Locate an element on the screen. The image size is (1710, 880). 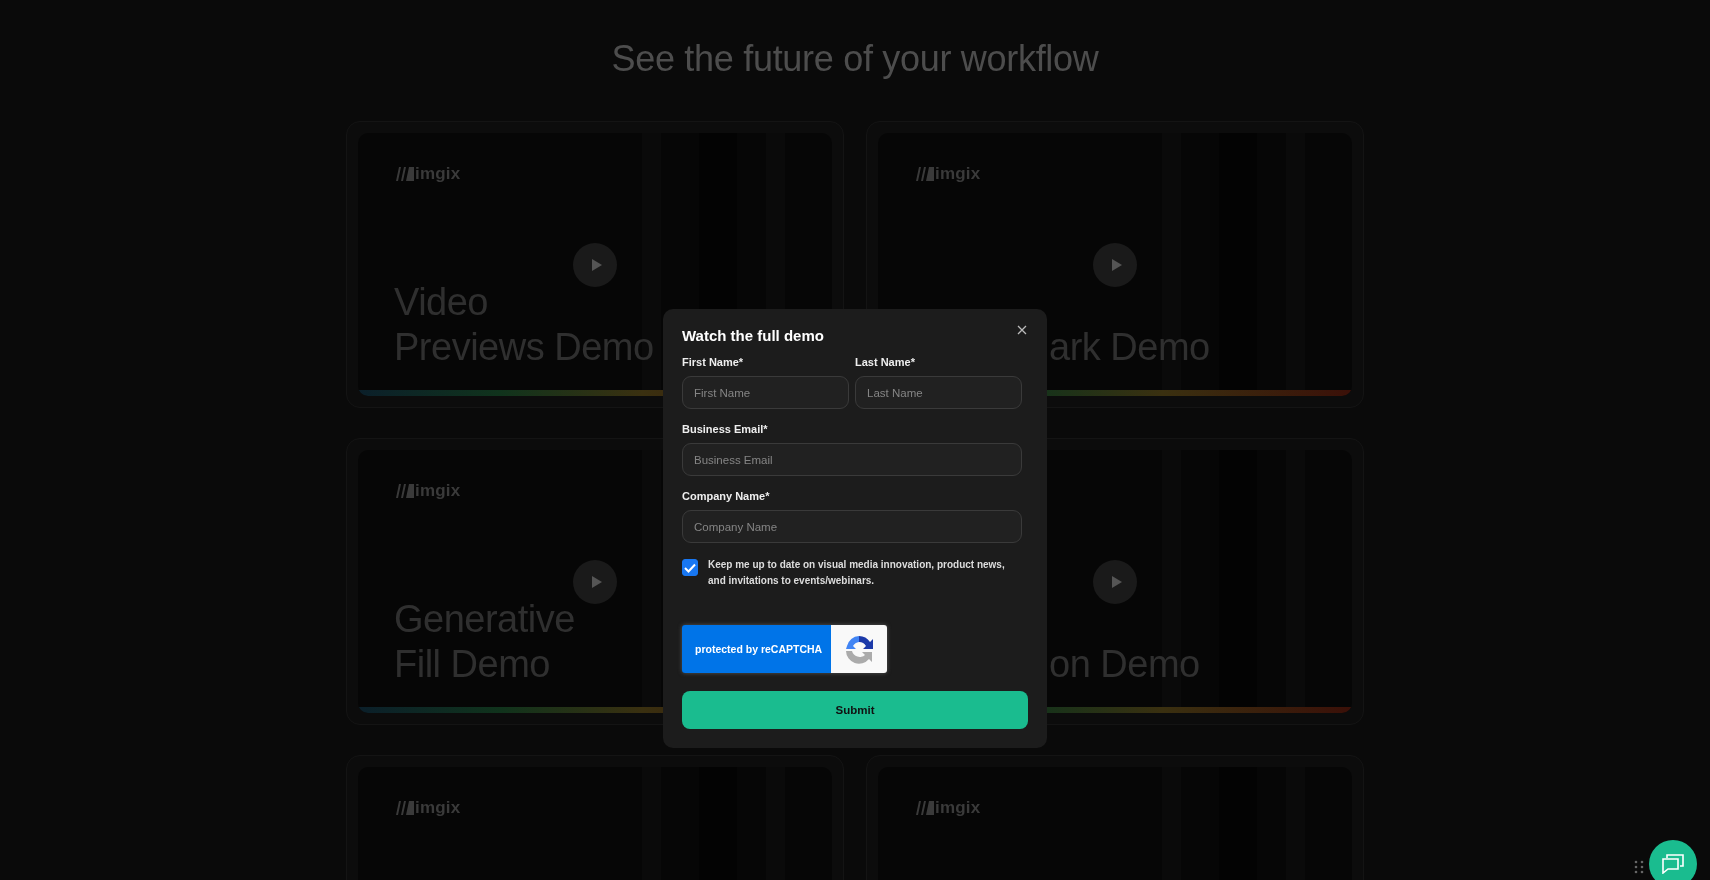
field-label: First Name* is located at coordinates (713, 362).